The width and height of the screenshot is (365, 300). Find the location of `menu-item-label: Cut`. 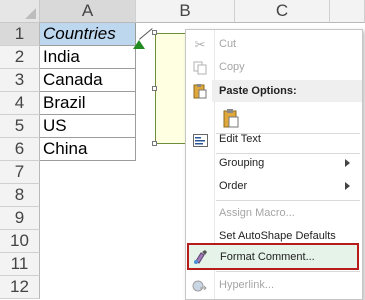

menu-item-label: Cut is located at coordinates (228, 44).